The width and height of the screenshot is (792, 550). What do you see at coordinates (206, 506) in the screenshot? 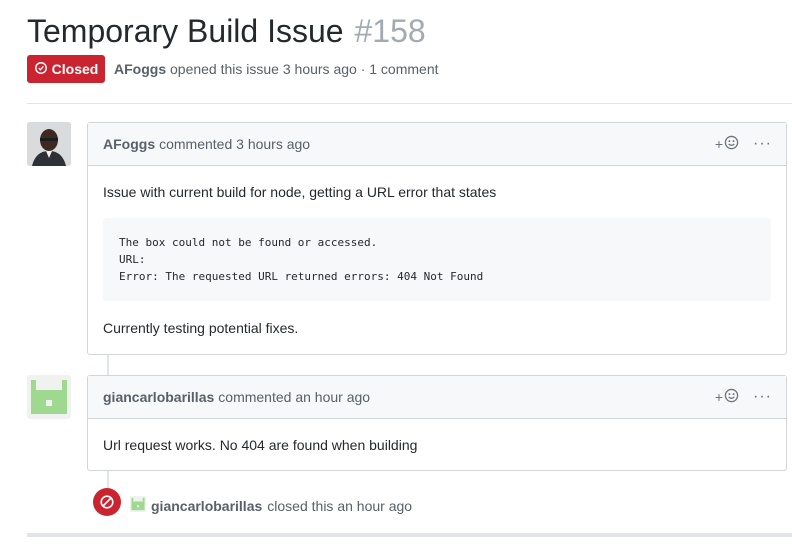
I see `event-actor-link: giancarlobarillas` at bounding box center [206, 506].